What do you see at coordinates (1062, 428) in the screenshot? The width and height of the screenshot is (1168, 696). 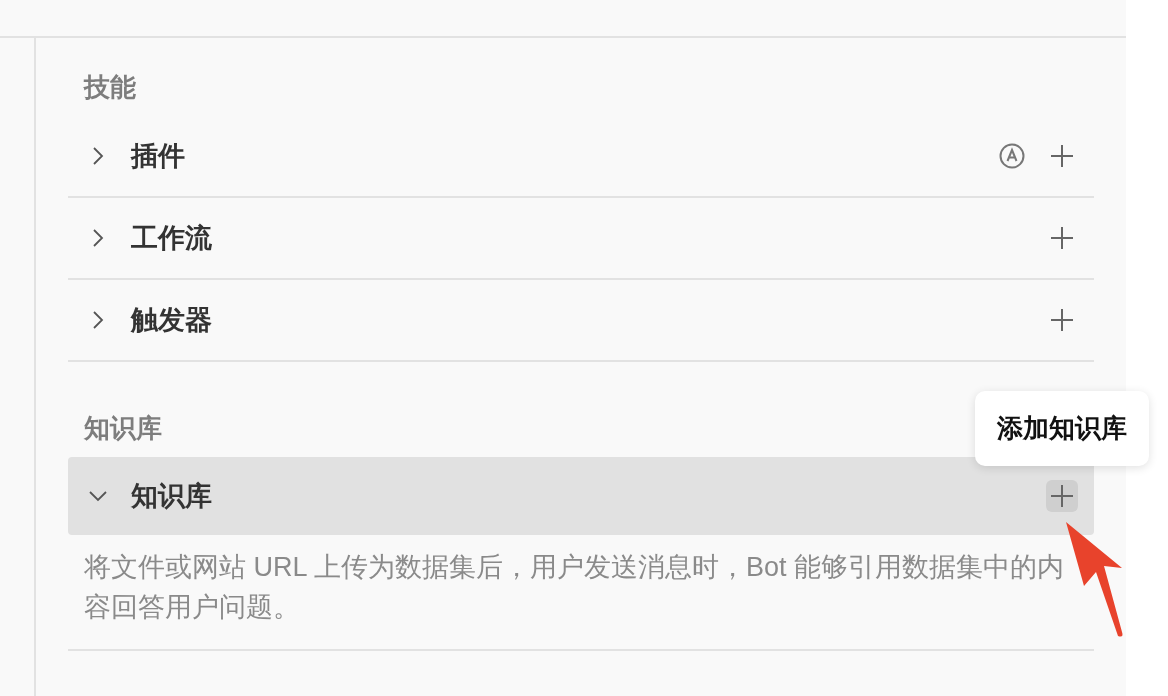 I see `tooltip: 添加知识库` at bounding box center [1062, 428].